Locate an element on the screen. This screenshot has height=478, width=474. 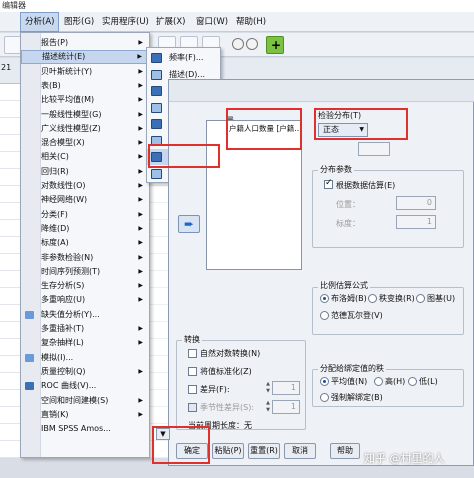
radio-mean is located at coordinates (324, 381).